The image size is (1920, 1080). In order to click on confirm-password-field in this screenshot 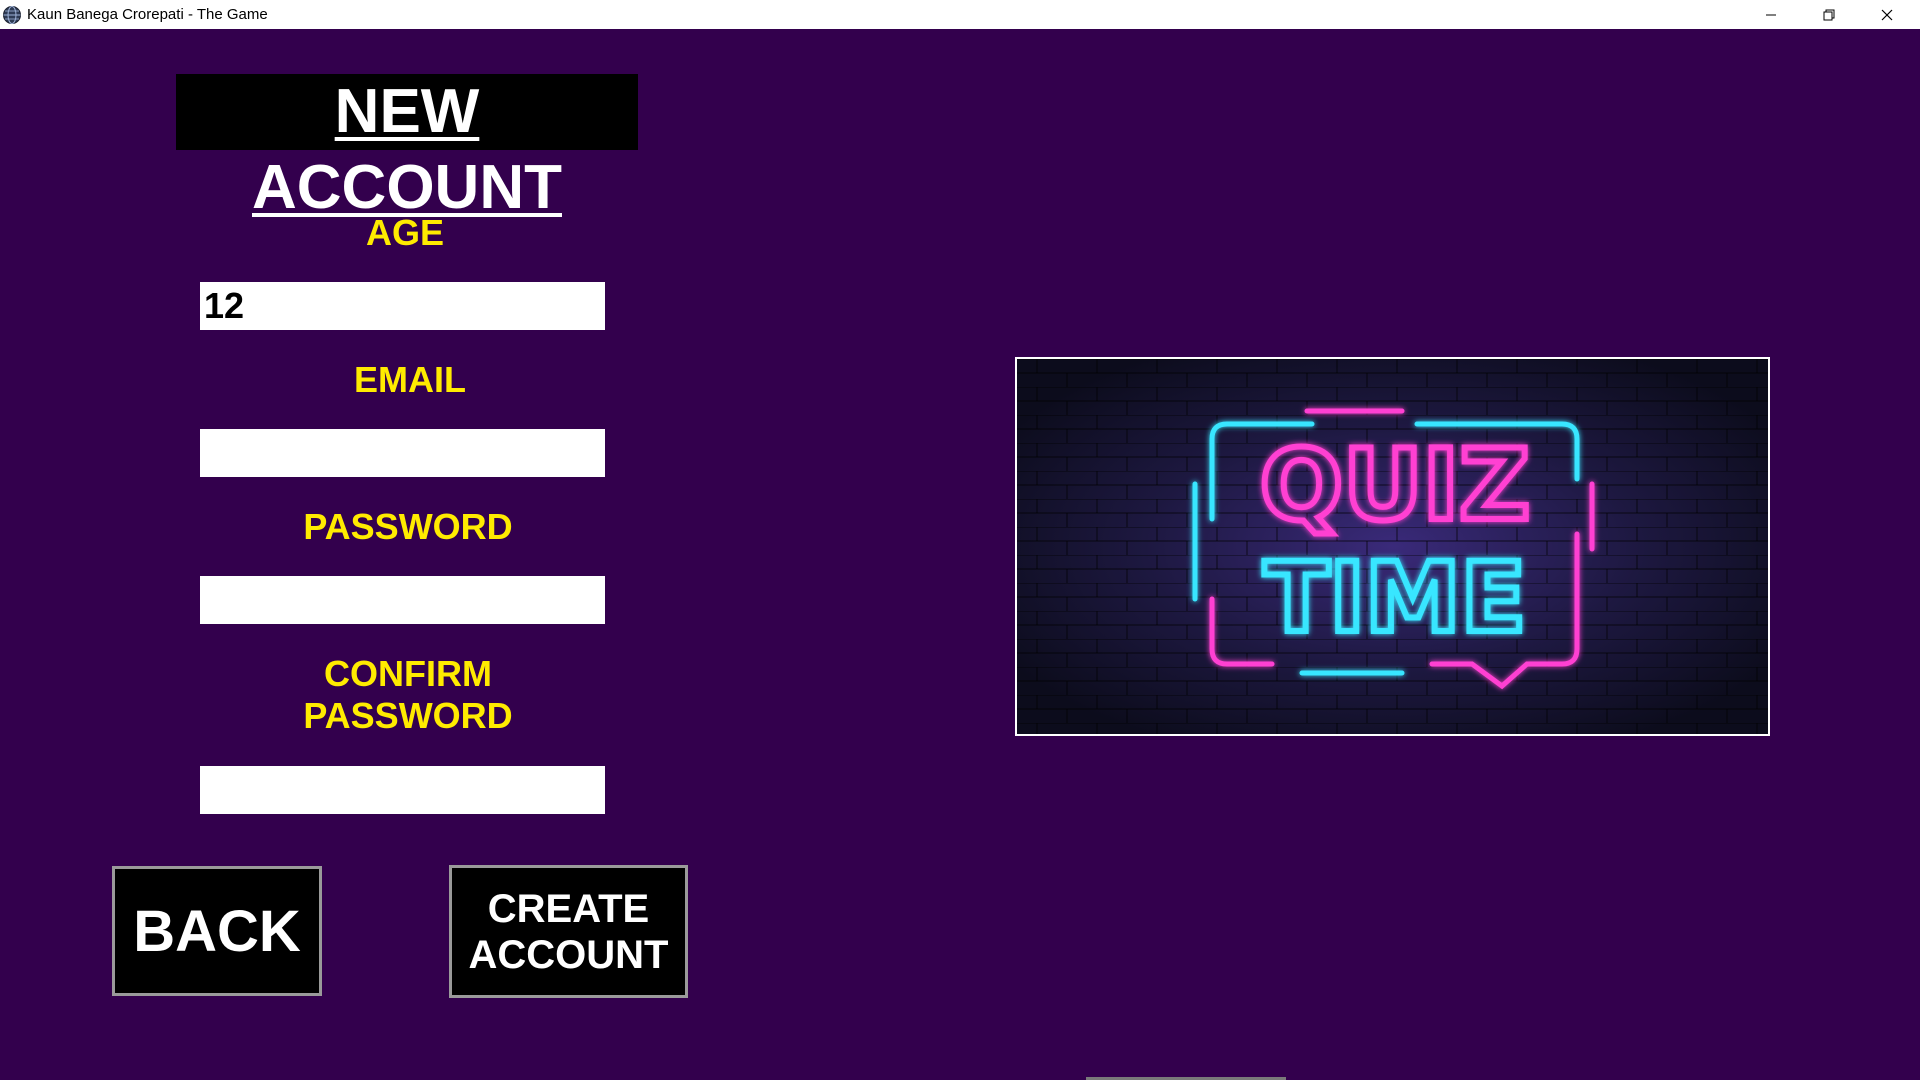, I will do `click(402, 790)`.